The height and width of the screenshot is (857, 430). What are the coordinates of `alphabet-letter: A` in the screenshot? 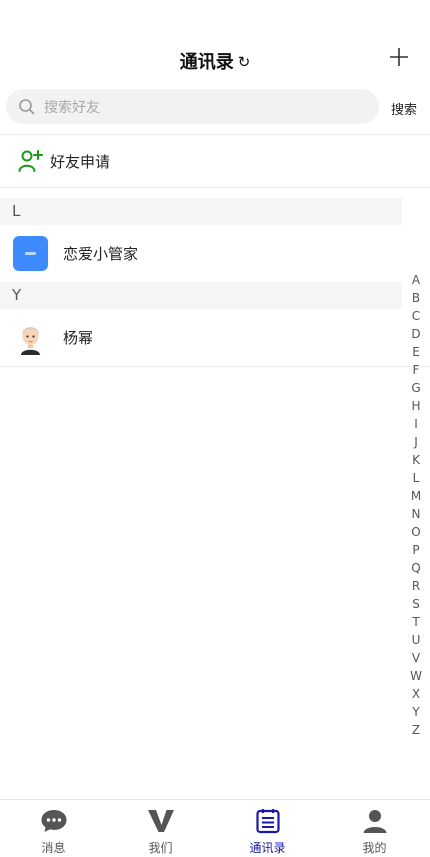 It's located at (416, 280).